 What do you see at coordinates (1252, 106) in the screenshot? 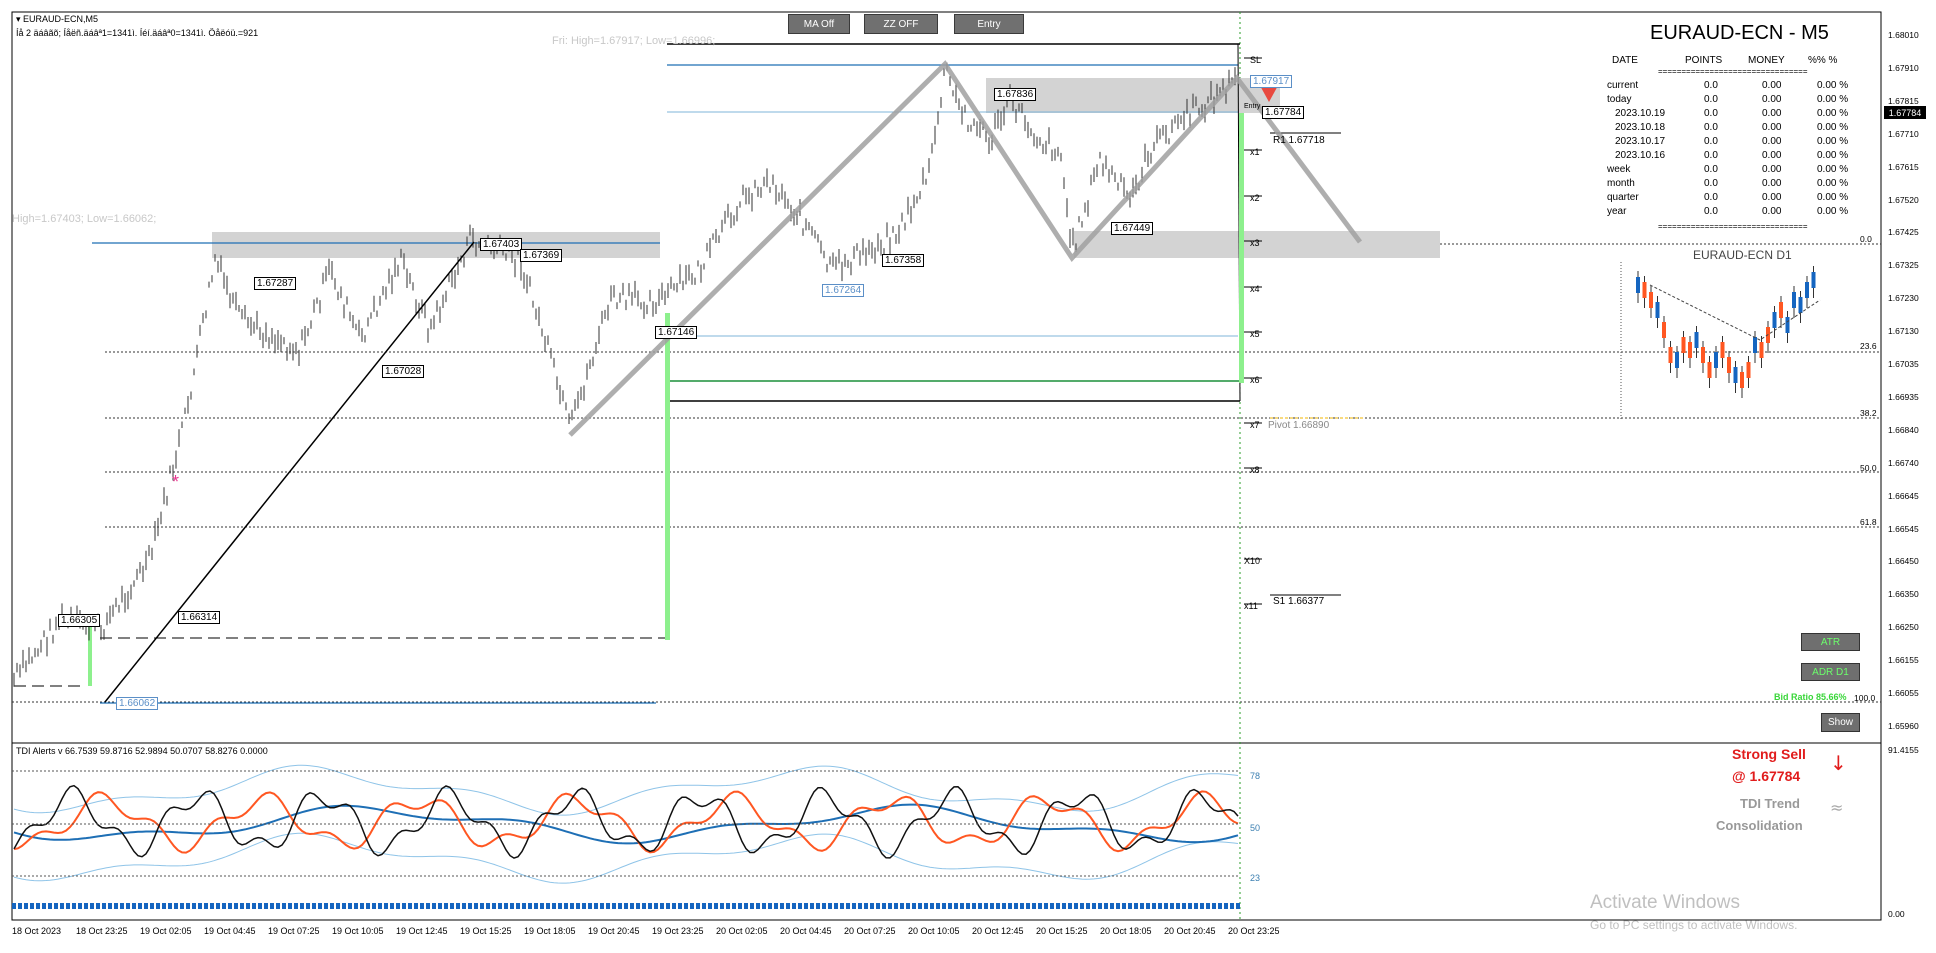
I see `entry-label: Entry` at bounding box center [1252, 106].